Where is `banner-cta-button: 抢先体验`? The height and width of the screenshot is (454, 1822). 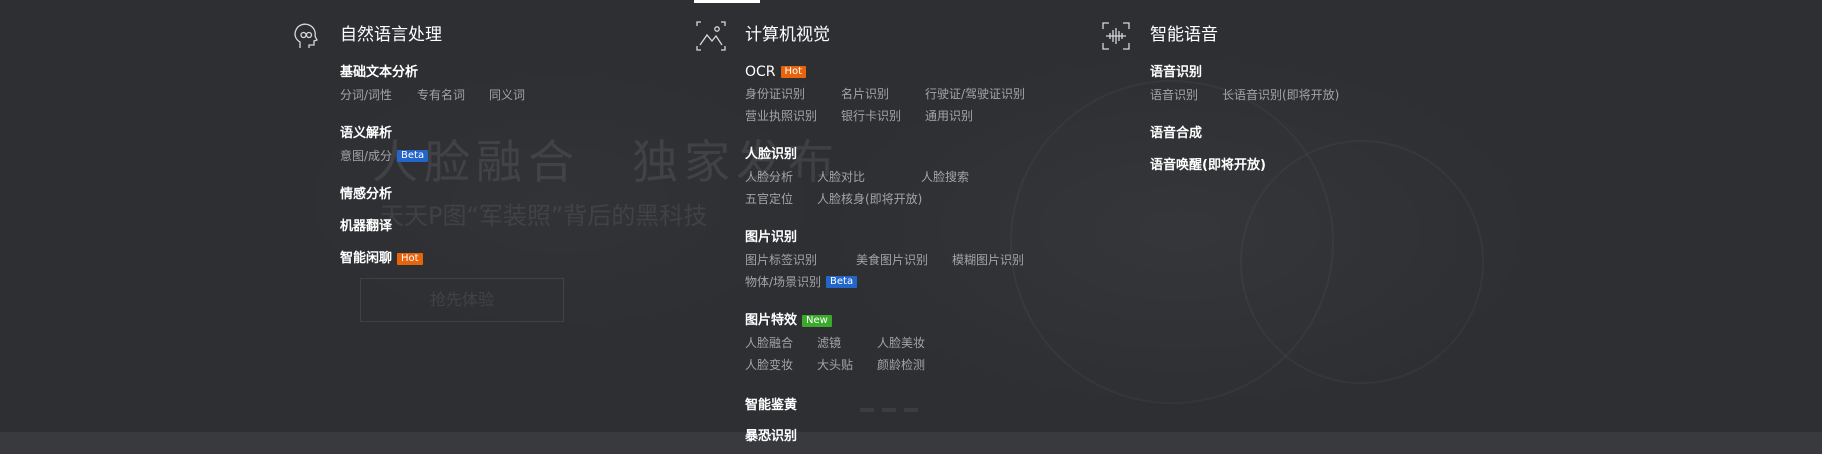
banner-cta-button: 抢先体验 is located at coordinates (462, 300).